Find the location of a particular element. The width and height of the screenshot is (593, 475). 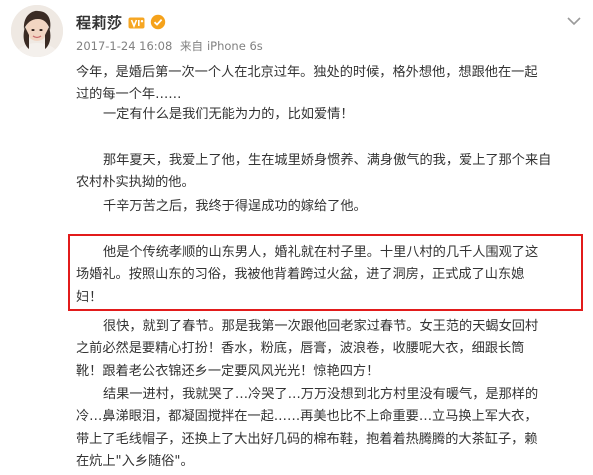

text-line: 冷…鼻涕眼泪，都凝固搅拌在一起……再美也比不上命重要…立马换上军大衣， is located at coordinates (307, 417).